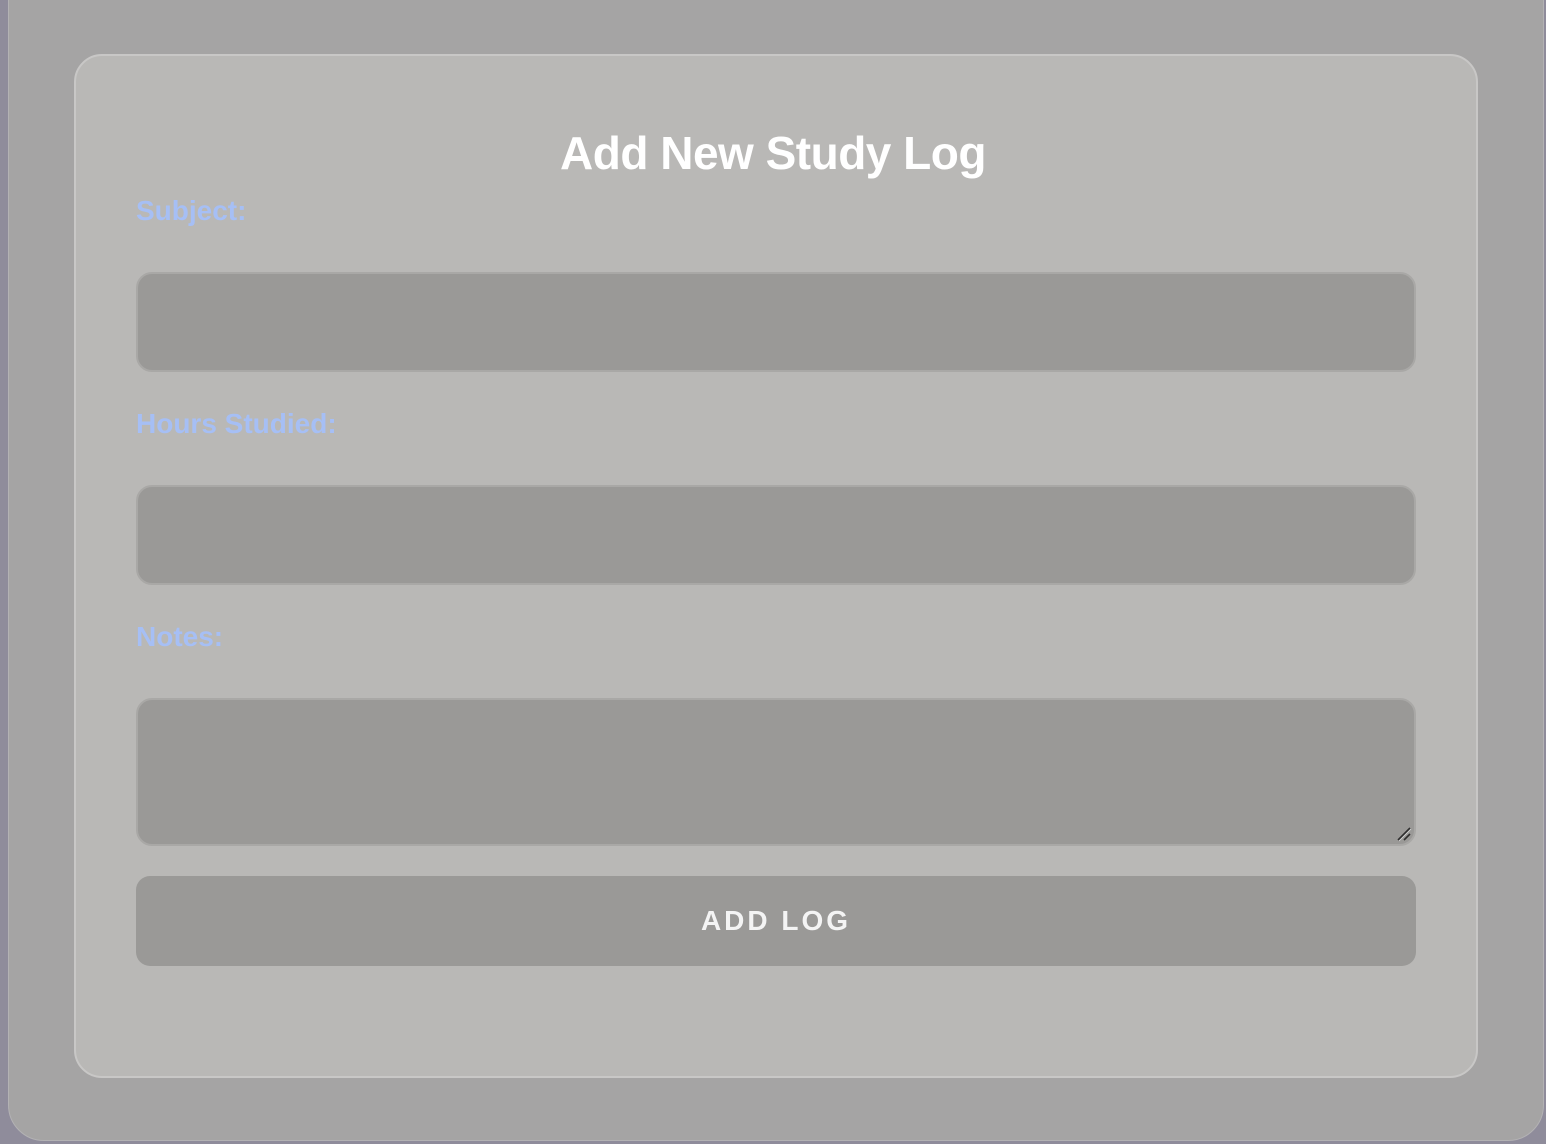  What do you see at coordinates (180, 636) in the screenshot?
I see `notes-label: Notes:` at bounding box center [180, 636].